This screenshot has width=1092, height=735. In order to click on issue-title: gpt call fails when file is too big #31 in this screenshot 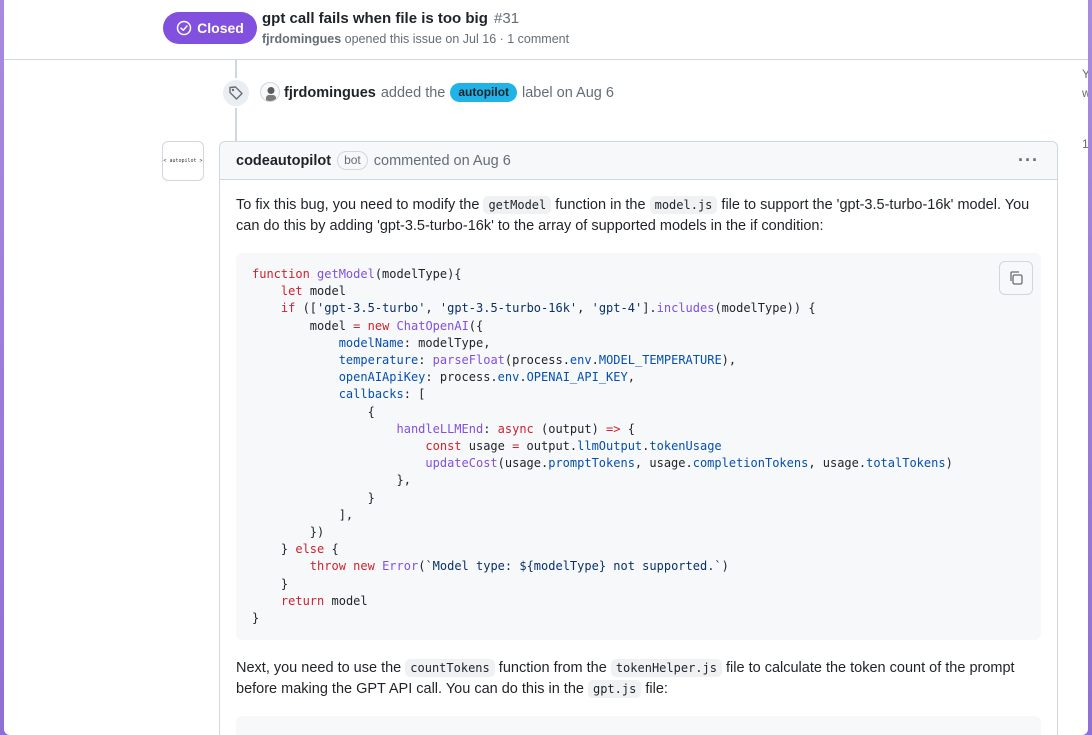, I will do `click(390, 18)`.